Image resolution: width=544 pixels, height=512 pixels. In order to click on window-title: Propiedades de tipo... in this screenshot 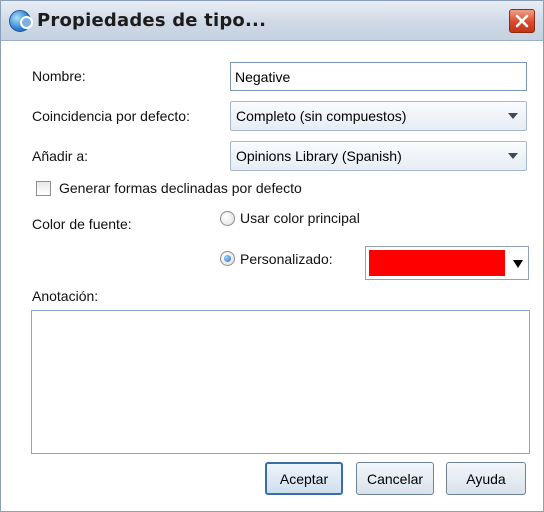, I will do `click(152, 20)`.